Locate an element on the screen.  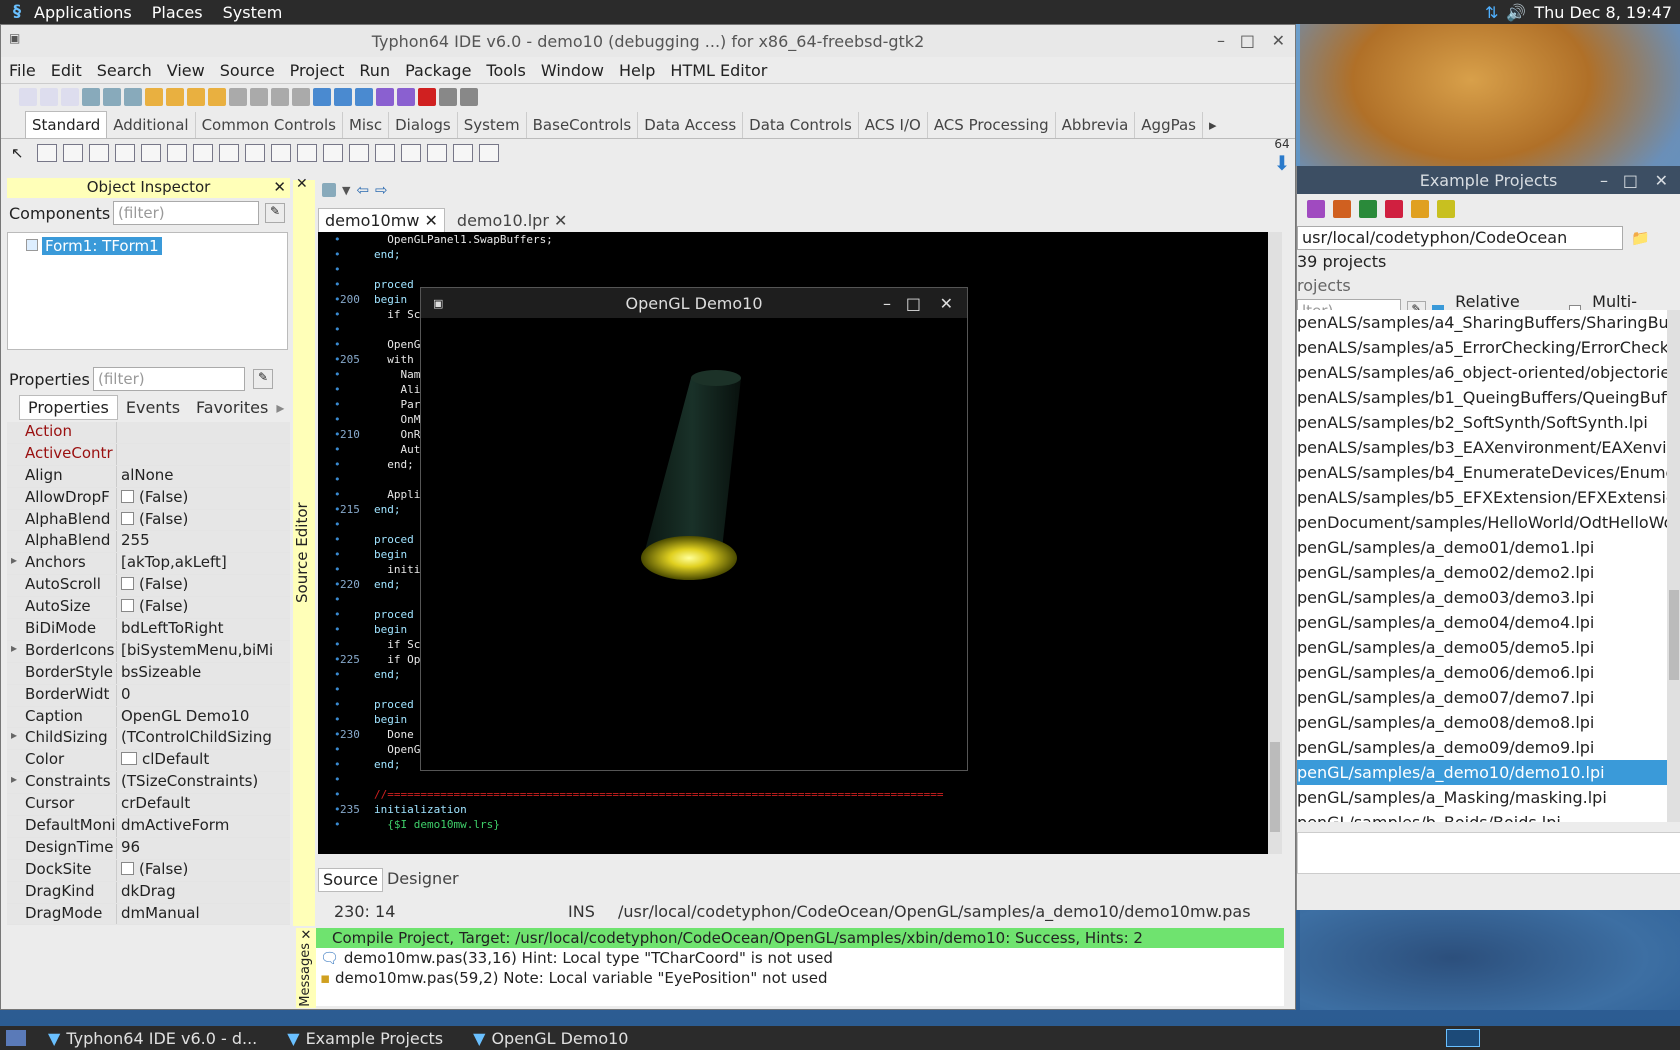
property-value: 0 is located at coordinates (203, 695).